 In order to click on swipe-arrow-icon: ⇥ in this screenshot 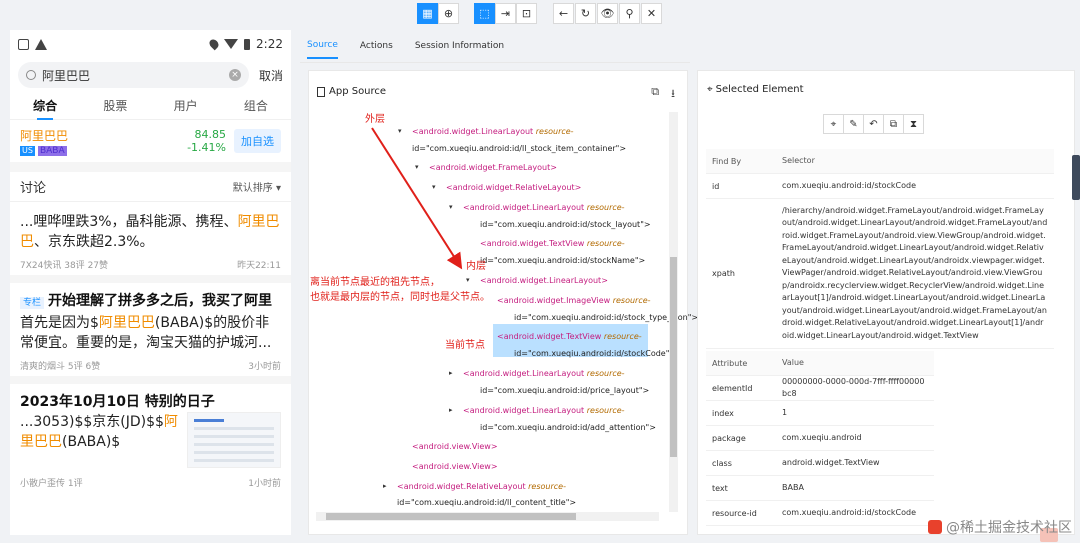, I will do `click(505, 13)`.